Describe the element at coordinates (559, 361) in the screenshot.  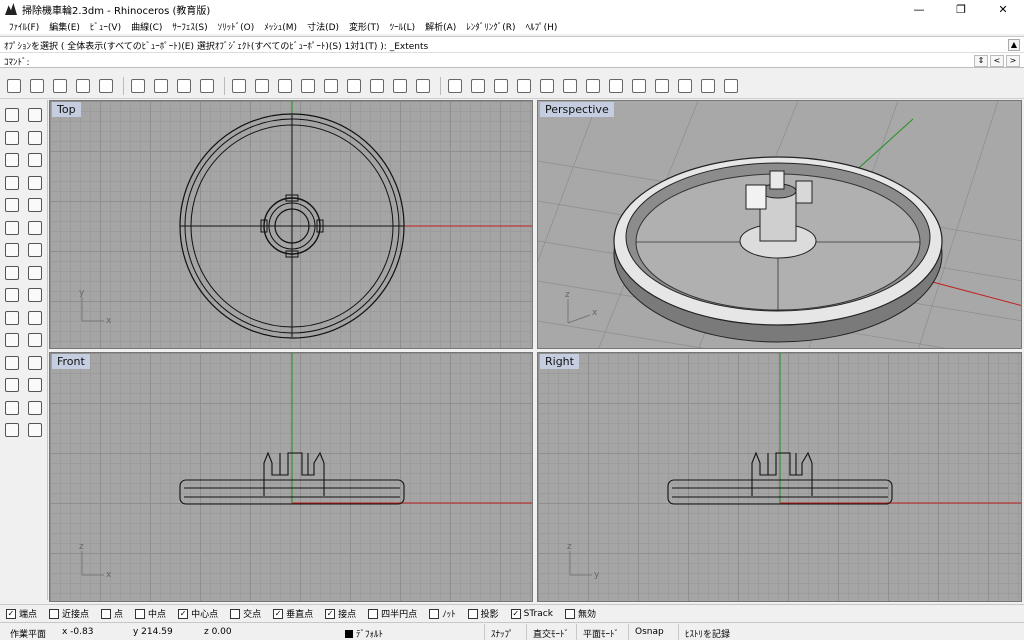
I see `viewport-title-right: Right` at that location.